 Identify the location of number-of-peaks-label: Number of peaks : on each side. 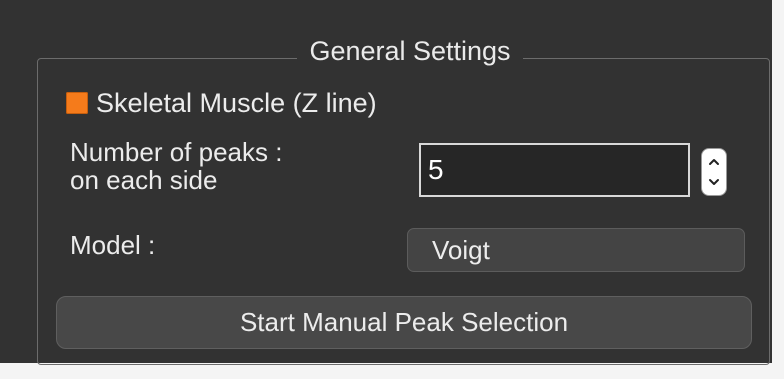
(176, 166).